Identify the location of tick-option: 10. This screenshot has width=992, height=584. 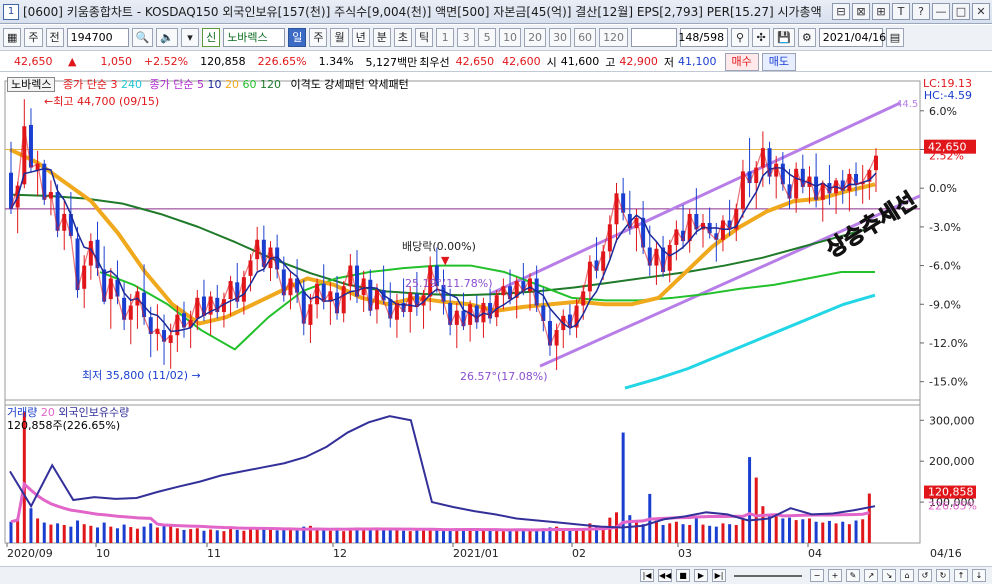
(510, 37).